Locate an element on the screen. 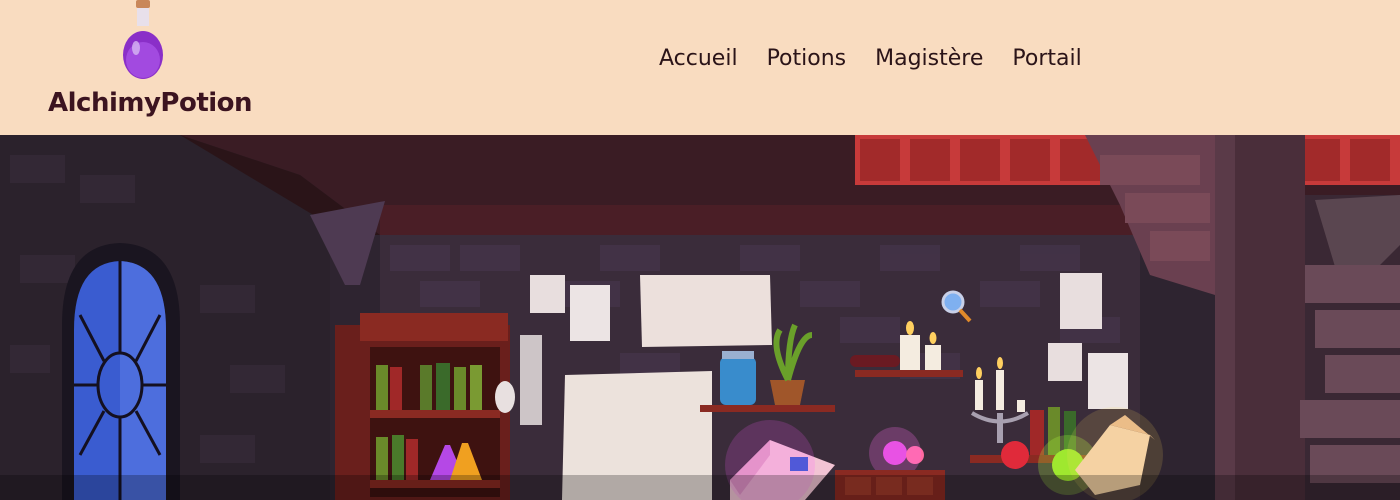 The width and height of the screenshot is (1400, 500). nav-magistere: Magistère is located at coordinates (929, 58).